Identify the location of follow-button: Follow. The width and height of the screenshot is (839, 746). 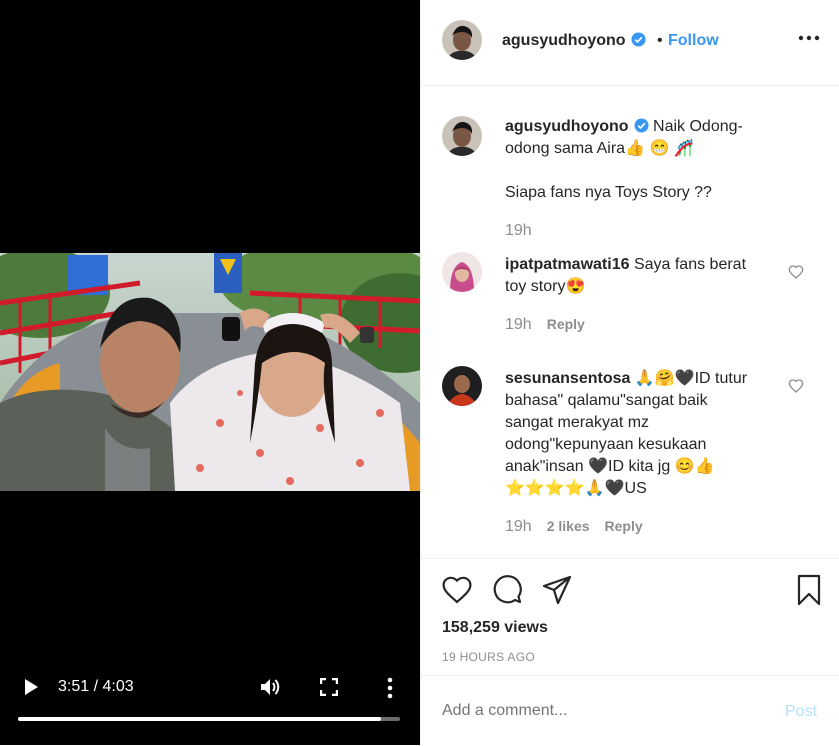
(693, 41).